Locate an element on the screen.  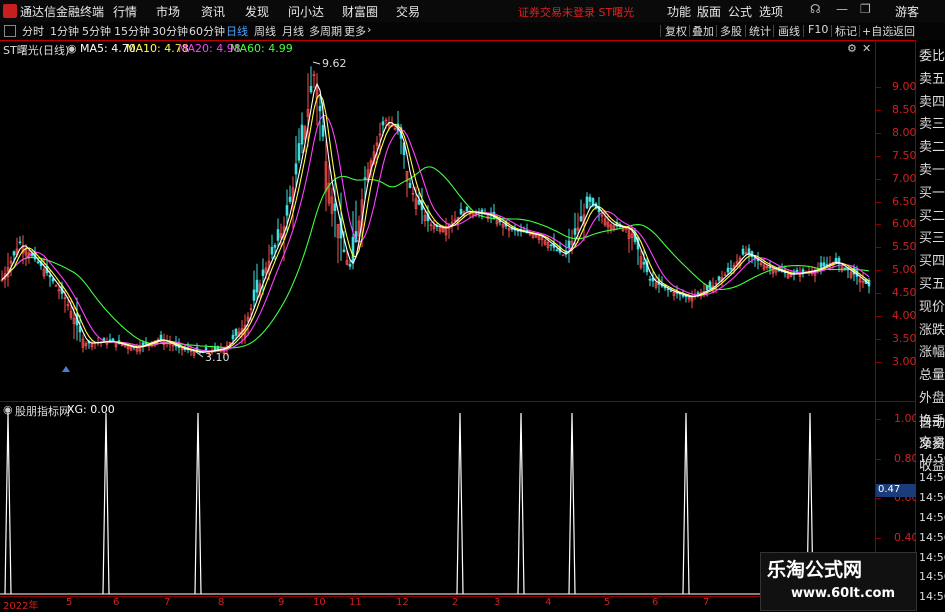
indicator-current-badge: 0.47 is located at coordinates (896, 490).